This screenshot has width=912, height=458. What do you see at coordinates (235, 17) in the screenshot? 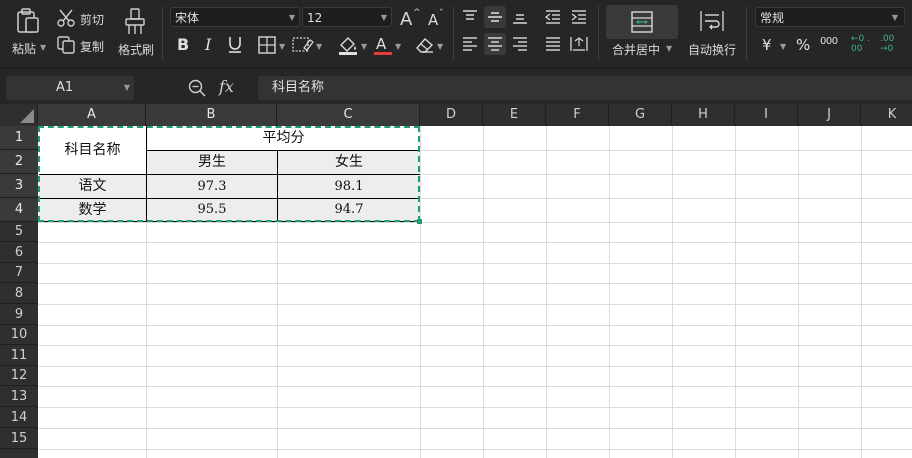
I see `font-name-select: 宋体 ▼` at bounding box center [235, 17].